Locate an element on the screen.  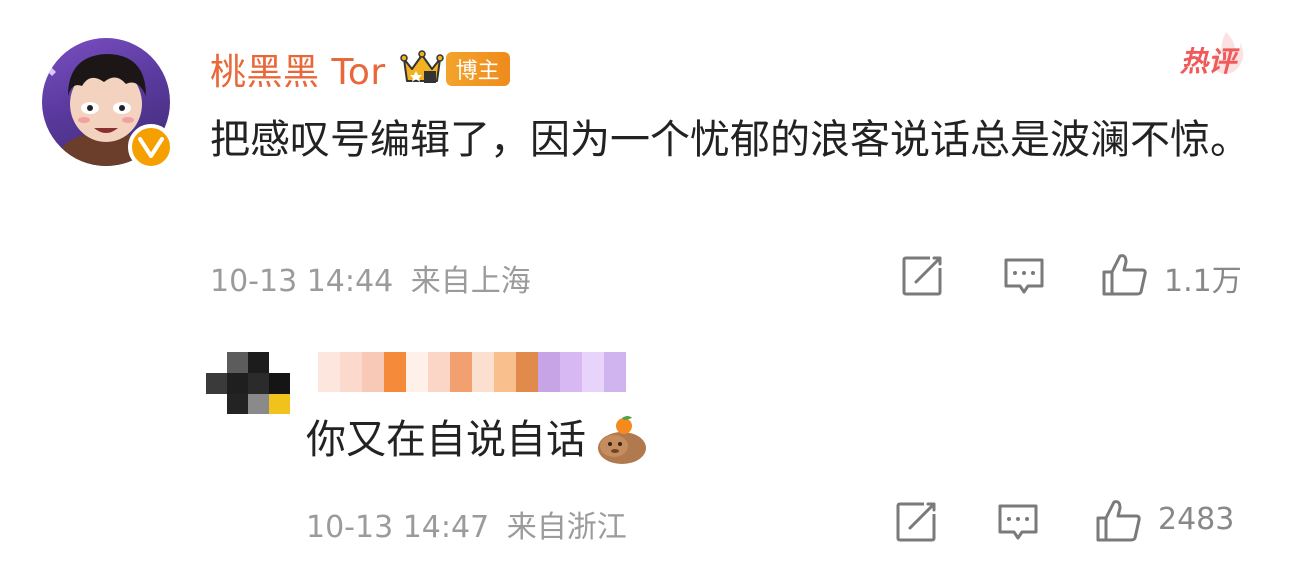
reply-time: 10-13 14:47 is located at coordinates (398, 527).